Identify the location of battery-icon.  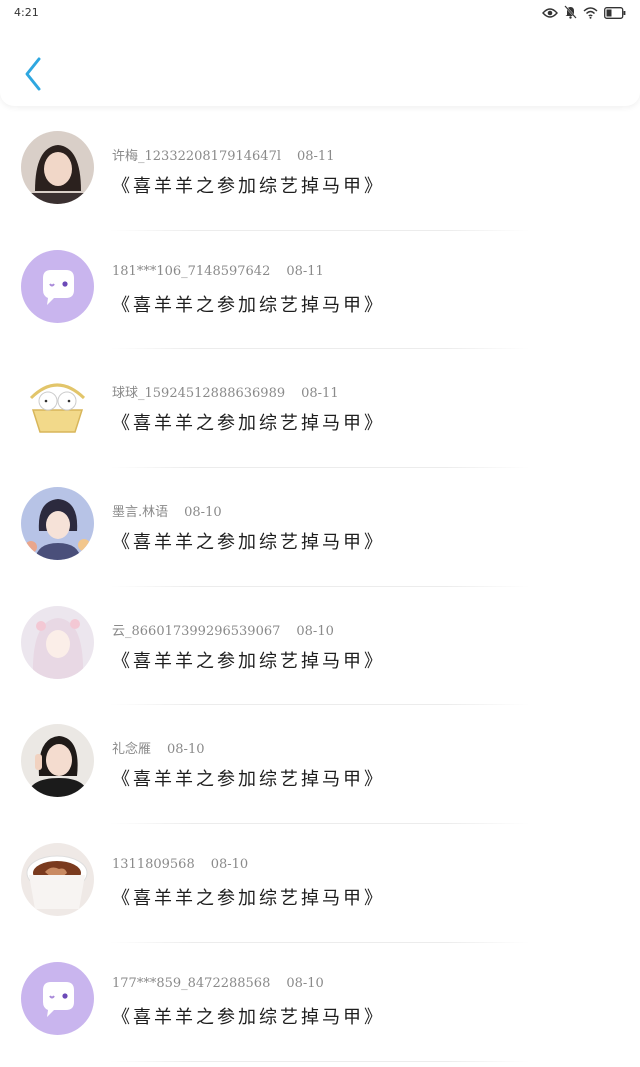
(615, 13).